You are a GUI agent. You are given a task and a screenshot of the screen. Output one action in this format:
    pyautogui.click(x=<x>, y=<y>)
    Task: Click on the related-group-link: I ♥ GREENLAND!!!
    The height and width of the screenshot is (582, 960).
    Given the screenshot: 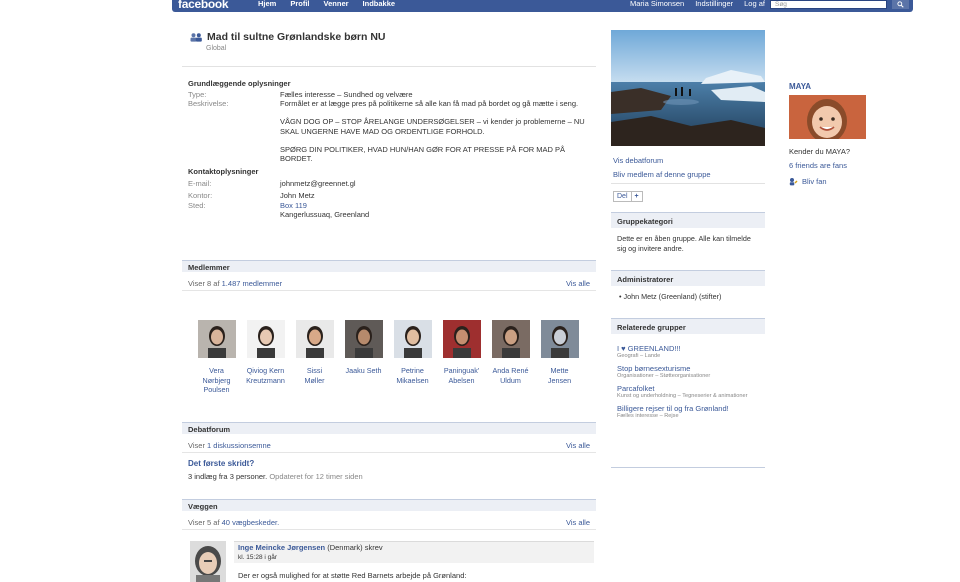 What is the action you would take?
    pyautogui.click(x=688, y=348)
    